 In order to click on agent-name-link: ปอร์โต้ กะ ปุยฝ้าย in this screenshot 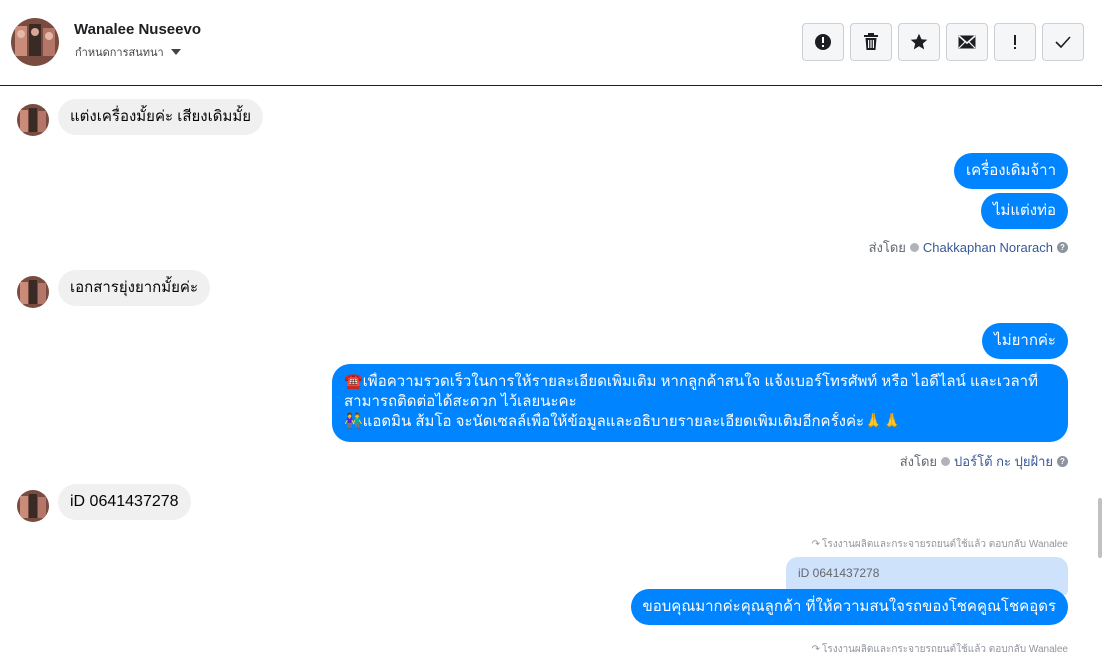, I will do `click(1003, 461)`.